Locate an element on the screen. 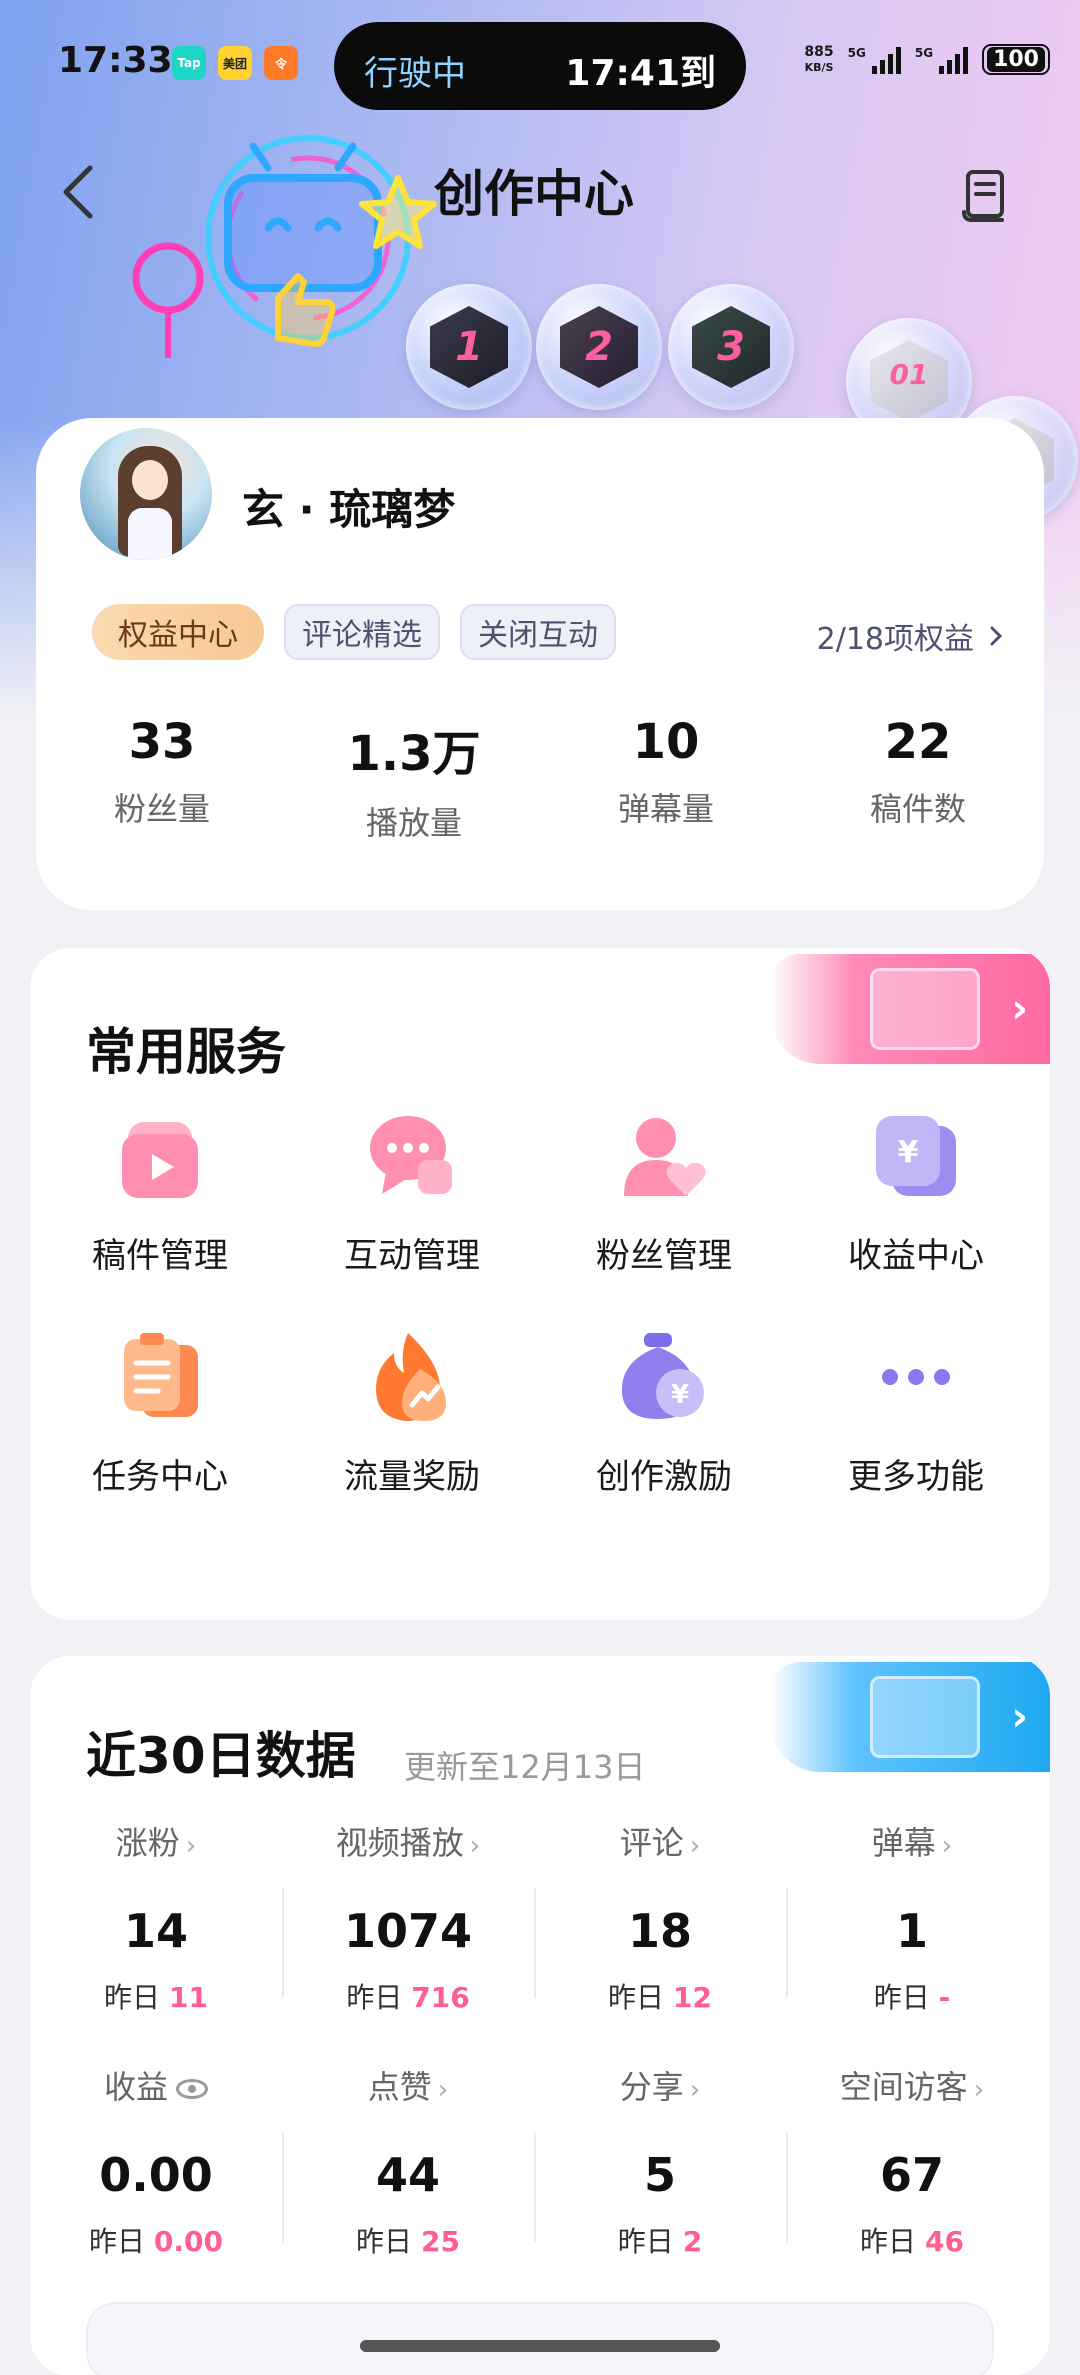 This screenshot has height=2375, width=1080. tag-rights-center: 权益中心 is located at coordinates (178, 632).